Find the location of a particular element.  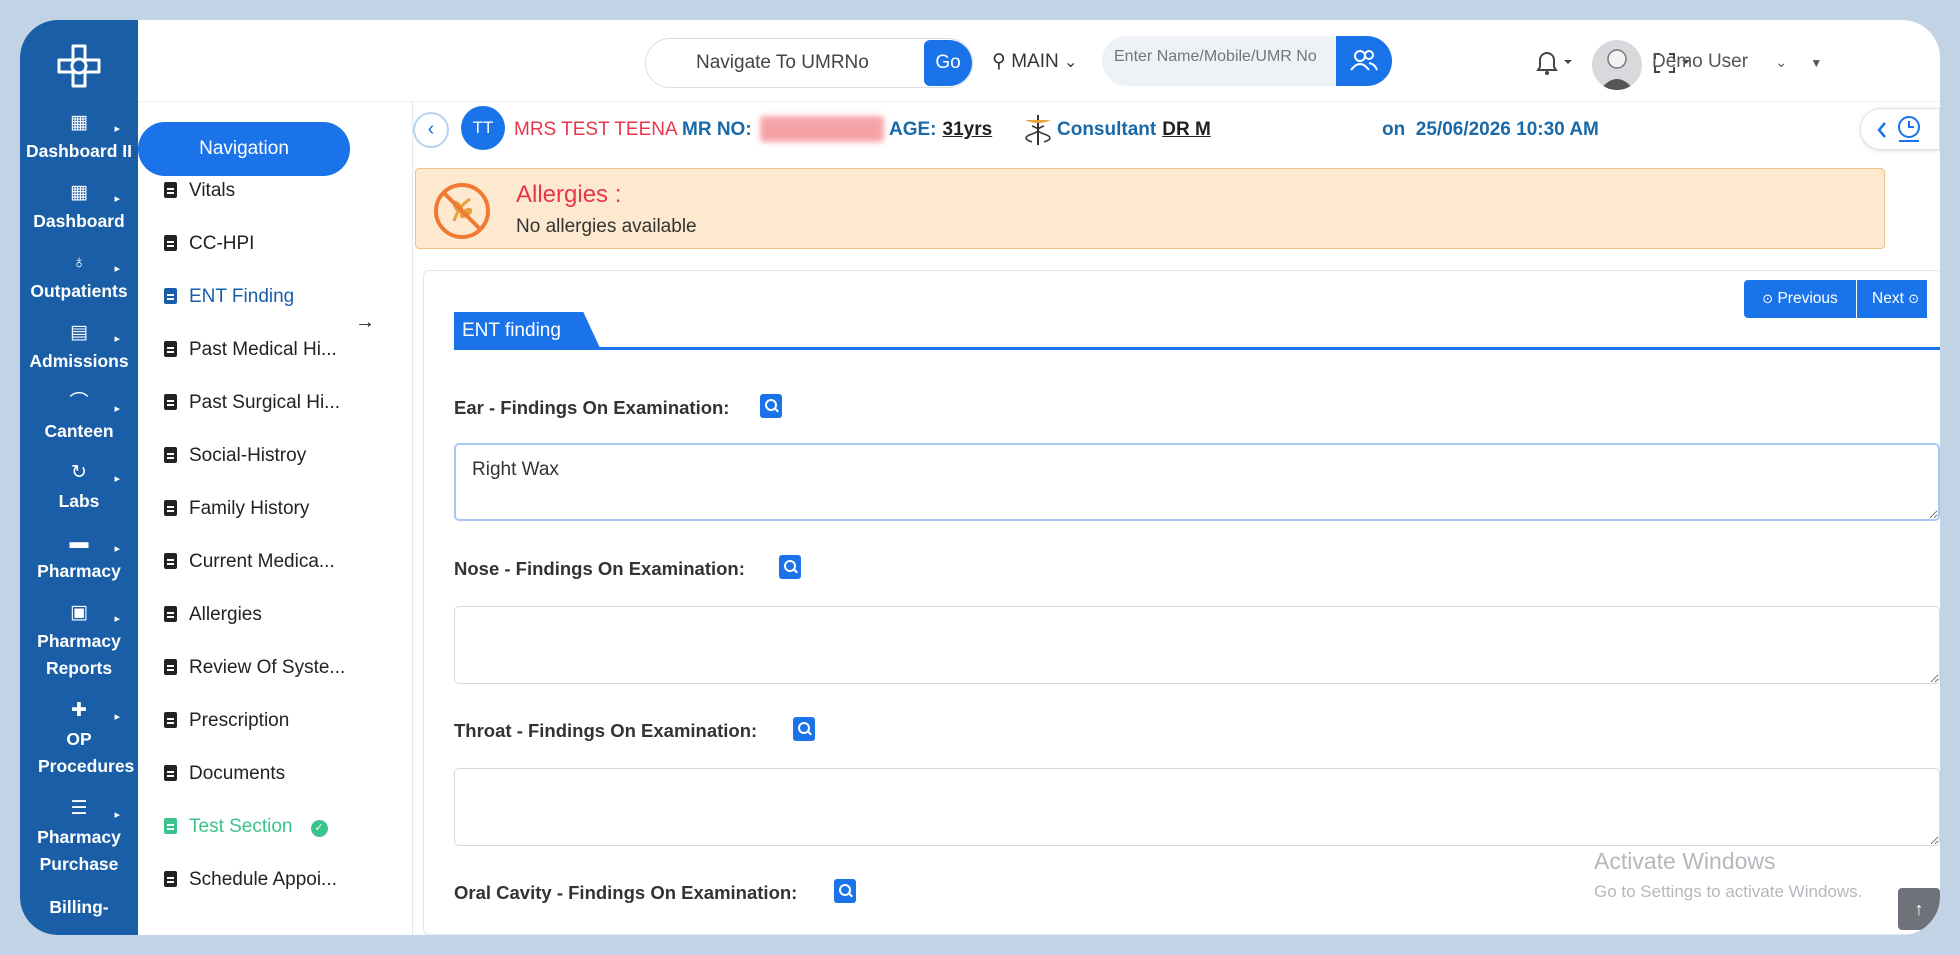

lab-icon: ↻ is located at coordinates (79, 472).